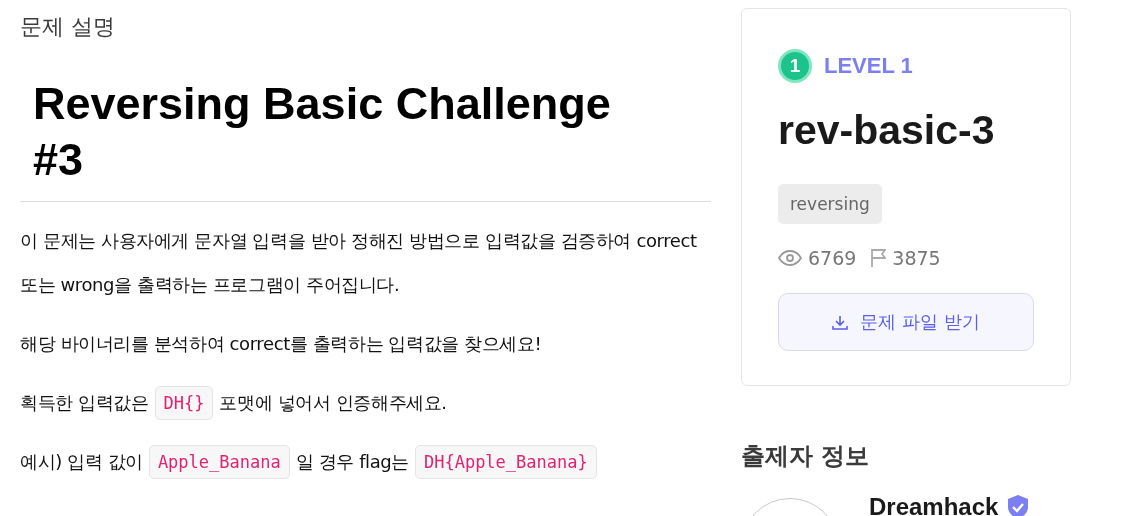  I want to click on download-button: 문제 파일 받기, so click(906, 322).